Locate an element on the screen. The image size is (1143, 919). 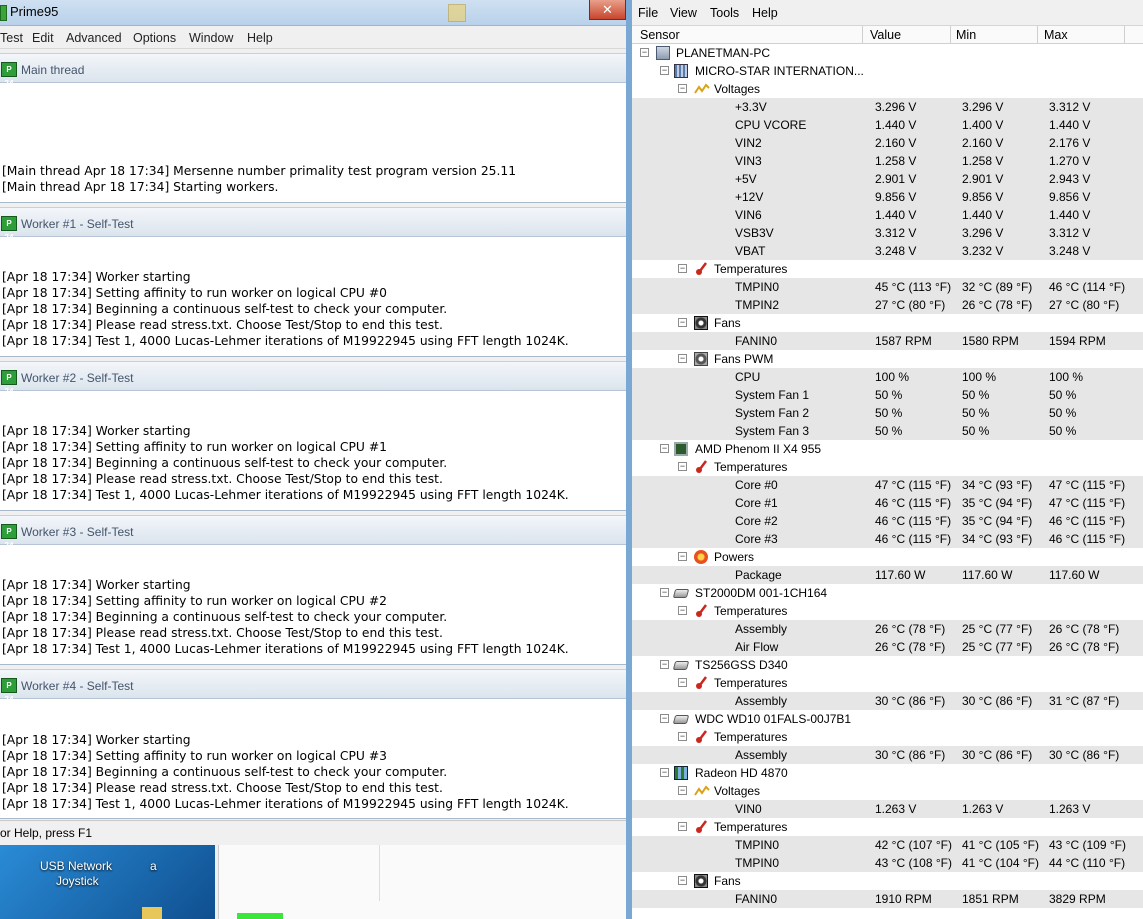
sensor-row: FANIN0 1587 RPM 1580 RPM 1594 RPM is located at coordinates (887, 341).